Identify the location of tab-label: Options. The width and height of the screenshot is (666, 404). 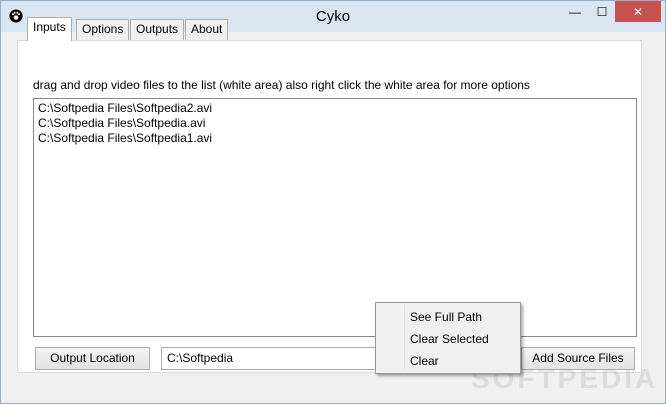
(103, 29).